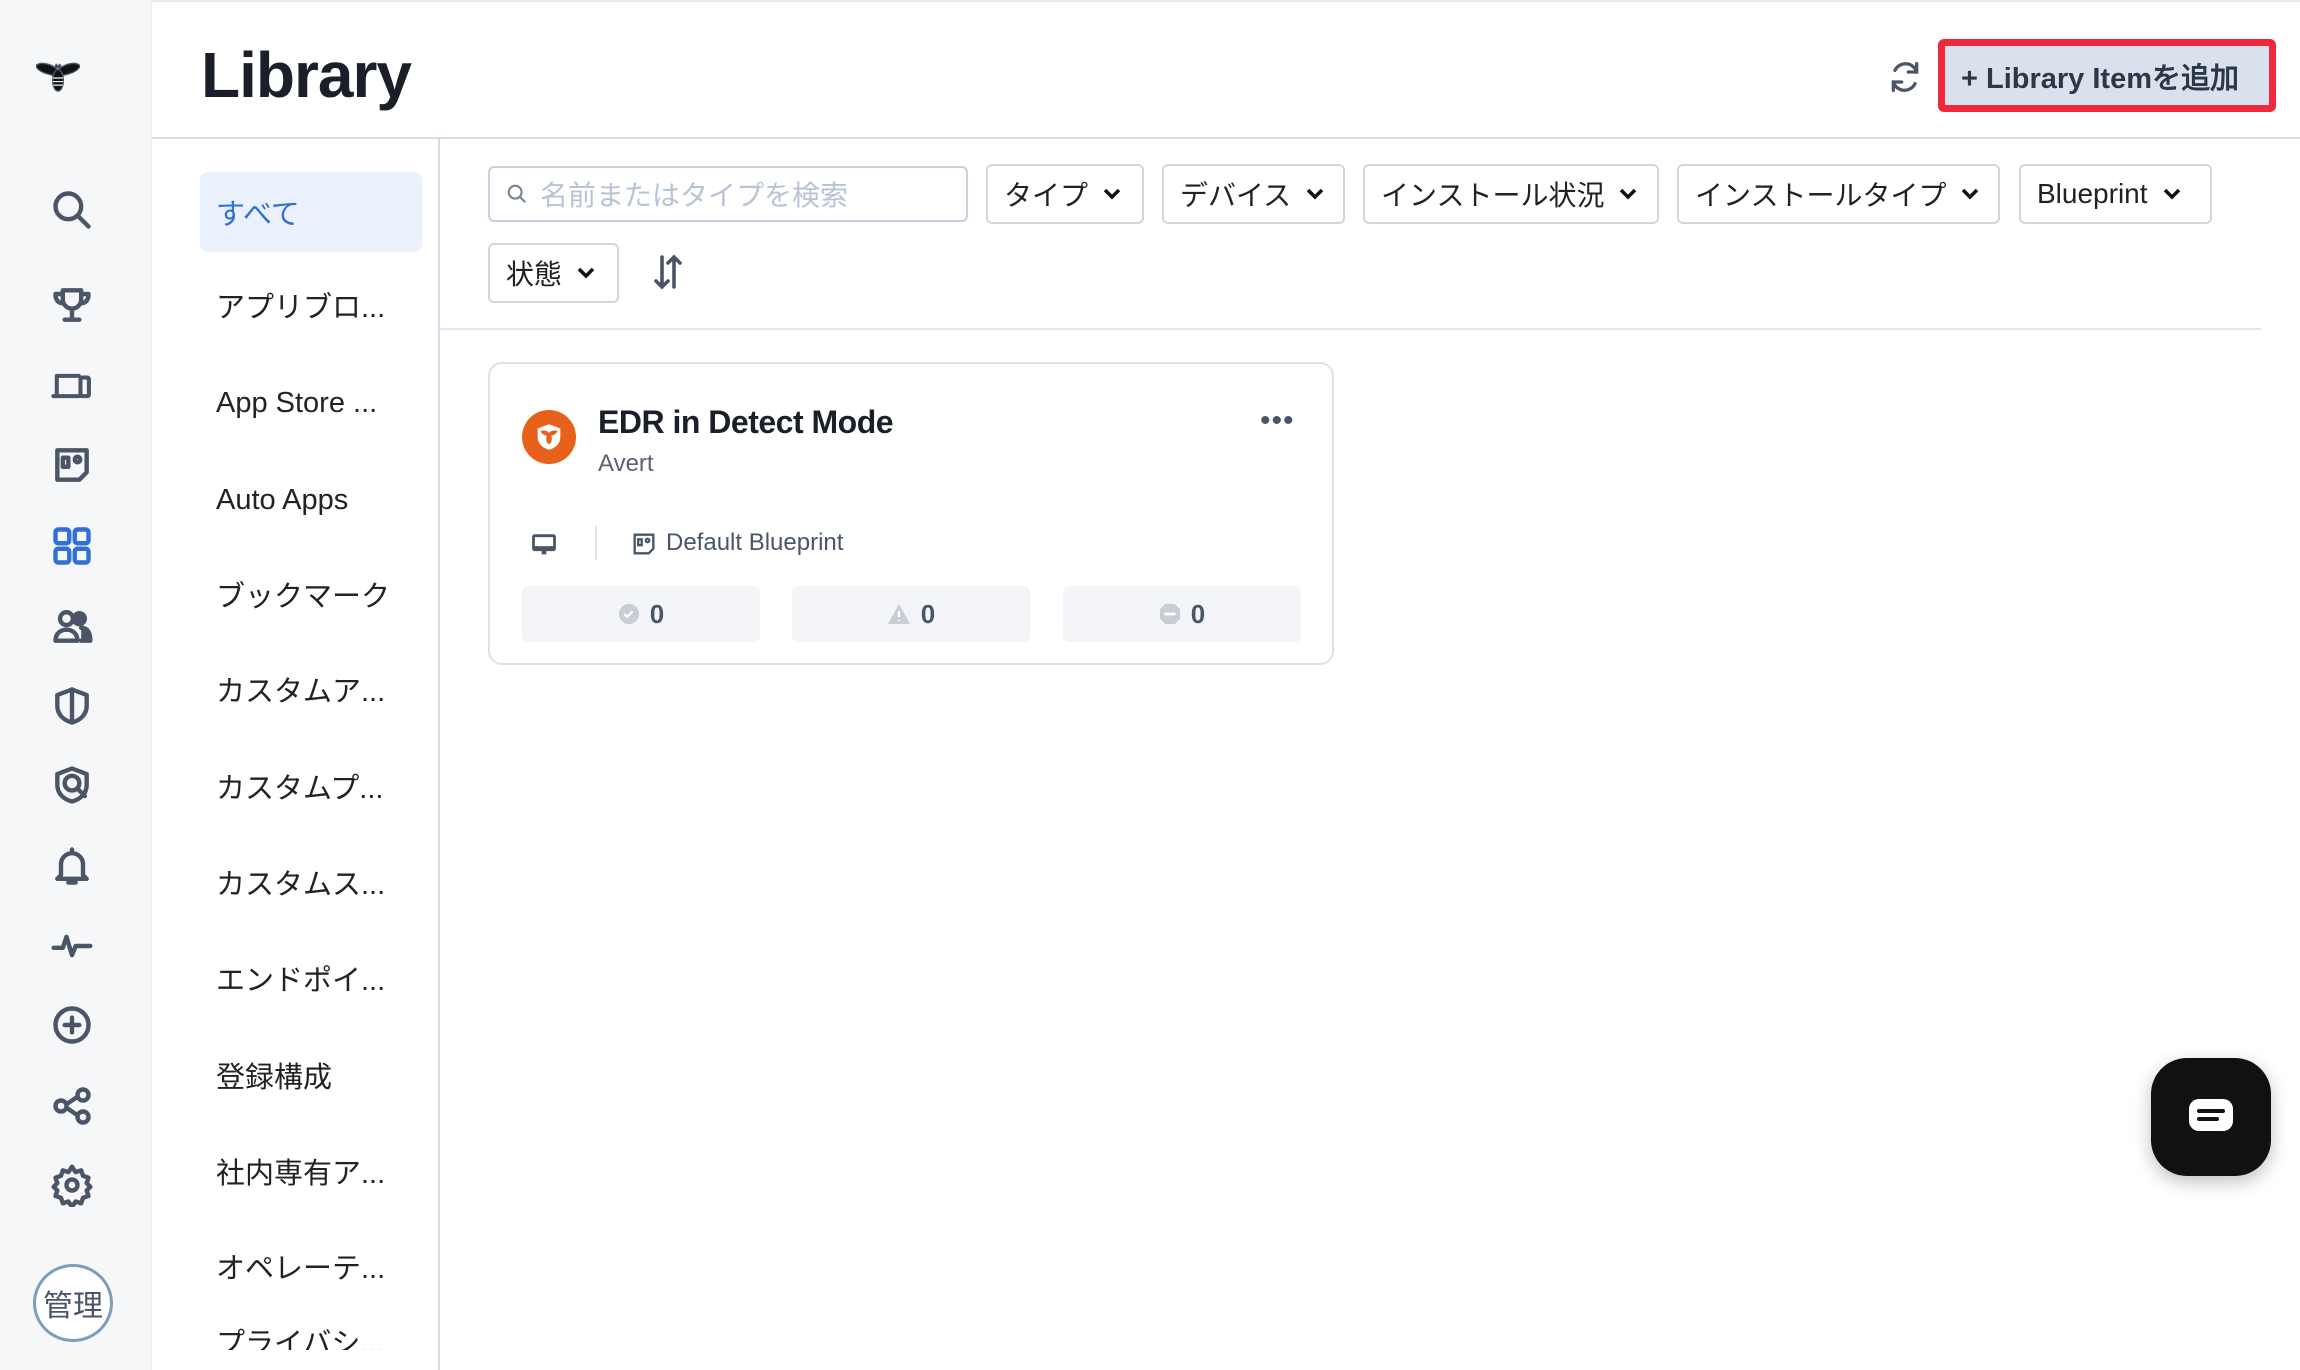 The image size is (2300, 1370). What do you see at coordinates (1236, 195) in the screenshot?
I see `device-filter-label: デバイス` at bounding box center [1236, 195].